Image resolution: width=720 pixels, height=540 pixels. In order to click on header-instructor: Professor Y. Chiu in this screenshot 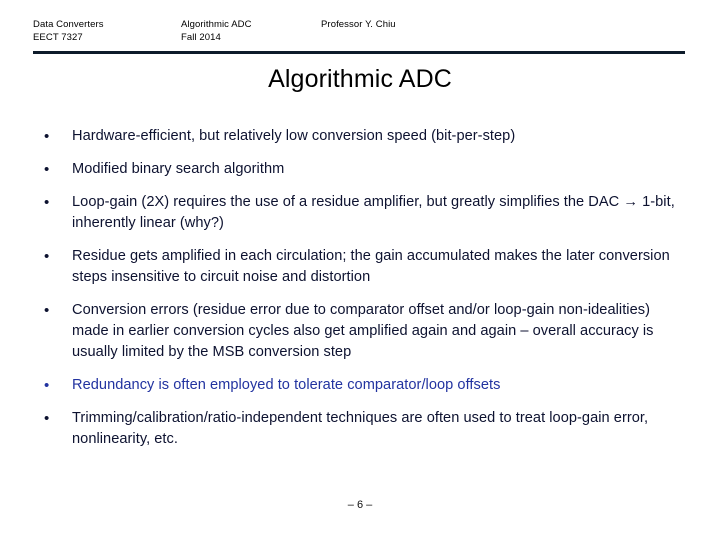, I will do `click(358, 24)`.